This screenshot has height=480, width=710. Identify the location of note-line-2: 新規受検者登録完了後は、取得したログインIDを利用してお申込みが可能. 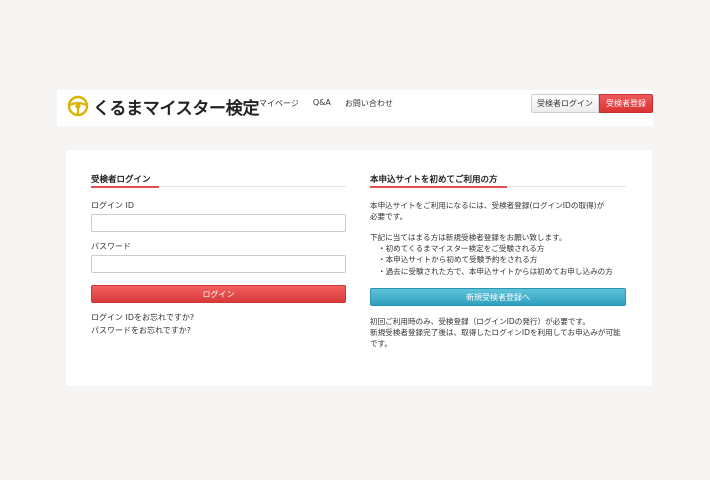
(495, 332).